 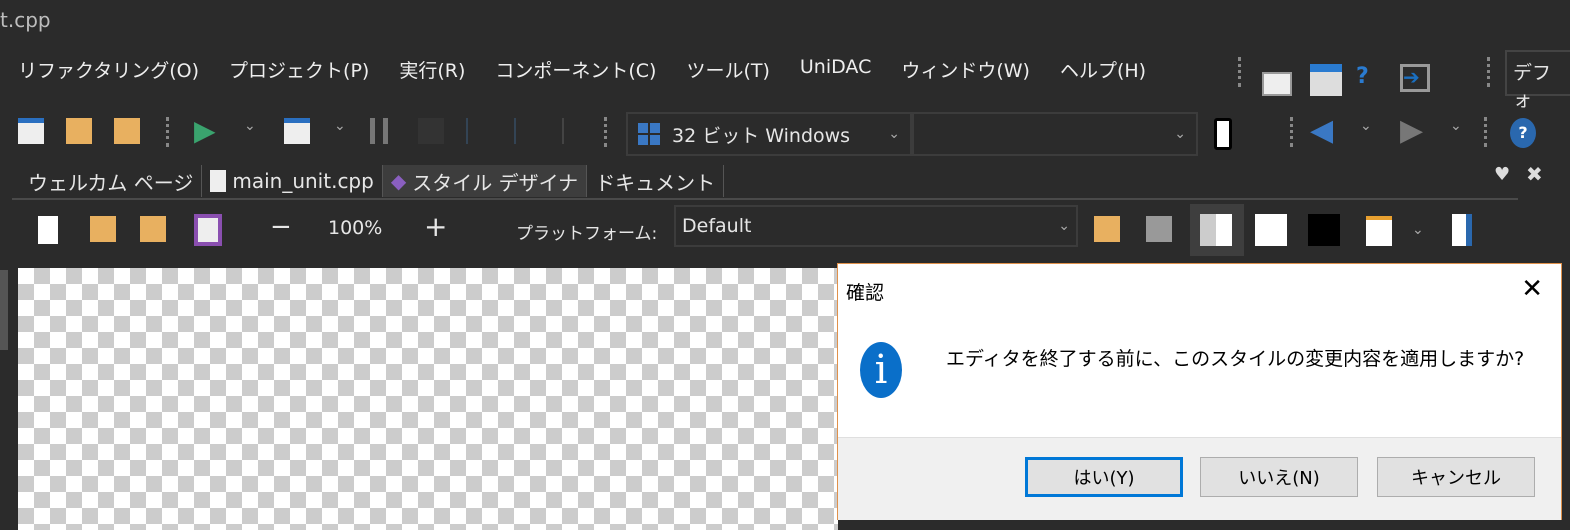 I want to click on zoom-in-button: +, so click(x=435, y=226).